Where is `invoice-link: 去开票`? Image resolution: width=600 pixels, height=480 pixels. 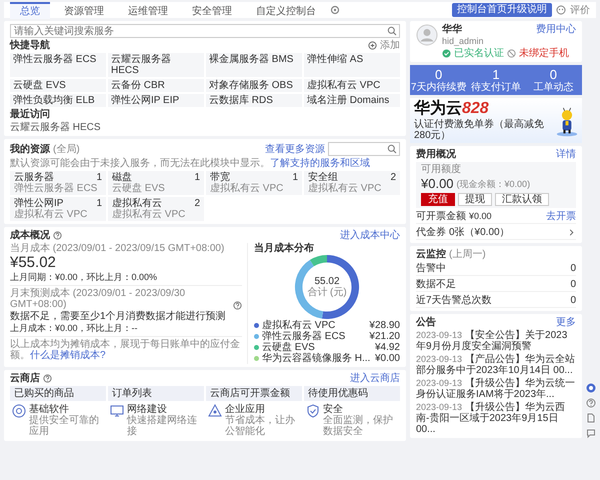
invoice-link: 去开票 is located at coordinates (561, 216).